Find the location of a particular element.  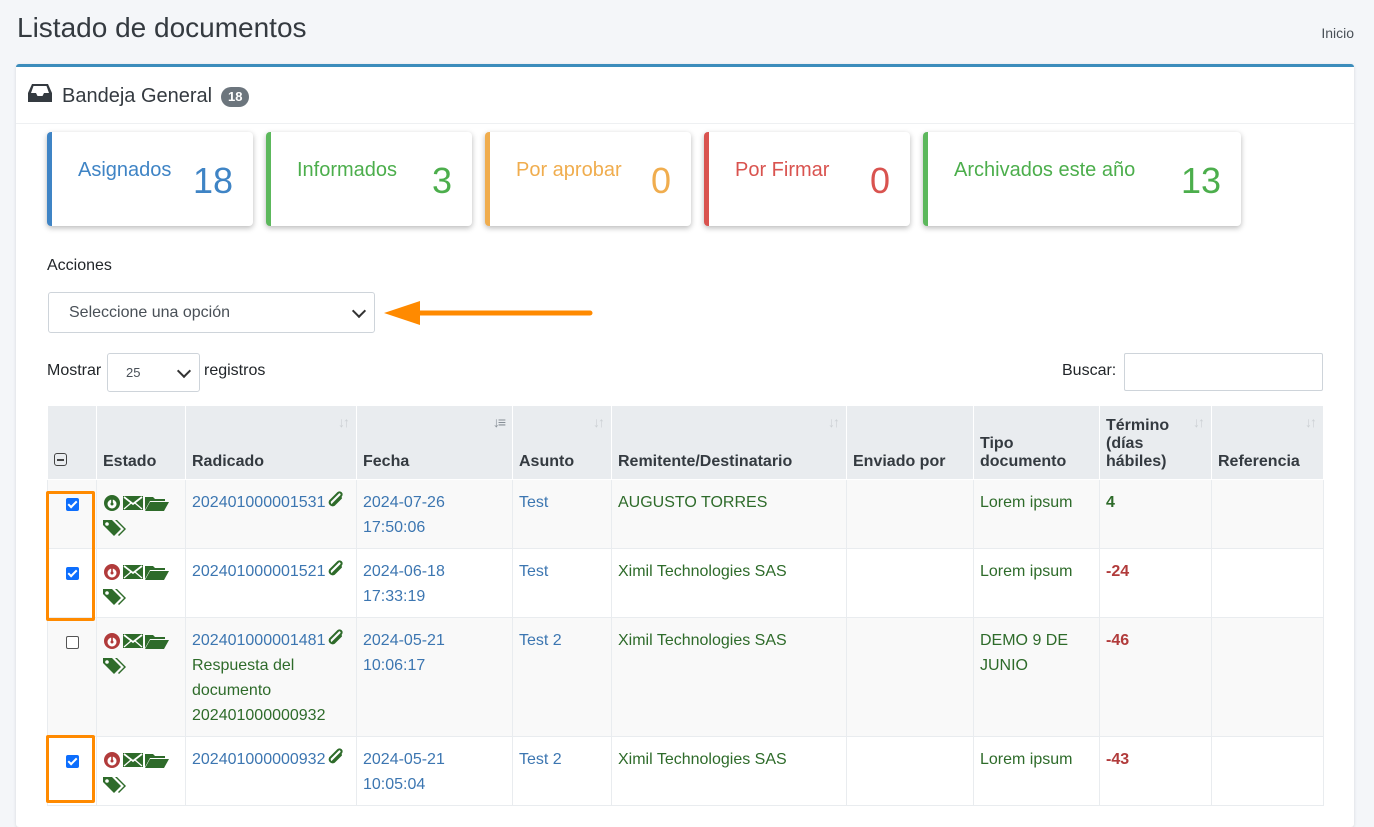

column-header-remitente: ↓↑ Remitente/Destinatario is located at coordinates (729, 442).